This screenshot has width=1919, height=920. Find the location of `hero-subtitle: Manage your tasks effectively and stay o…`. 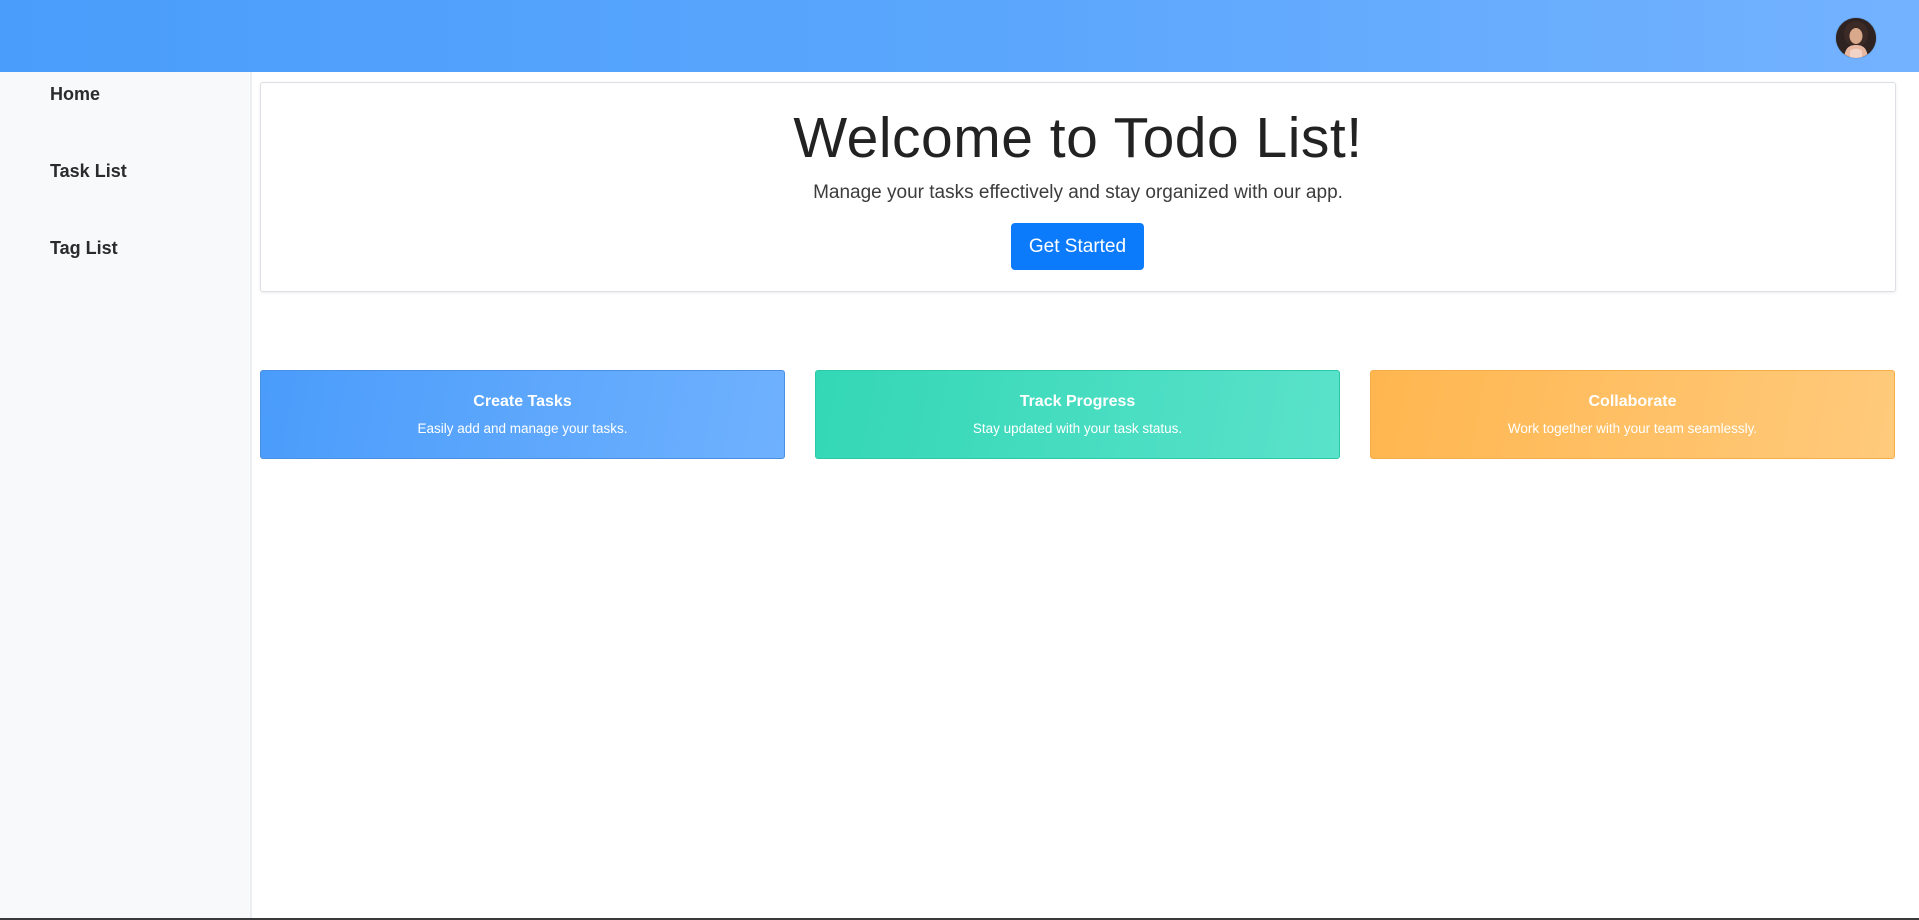

hero-subtitle: Manage your tasks effectively and stay o… is located at coordinates (1078, 192).